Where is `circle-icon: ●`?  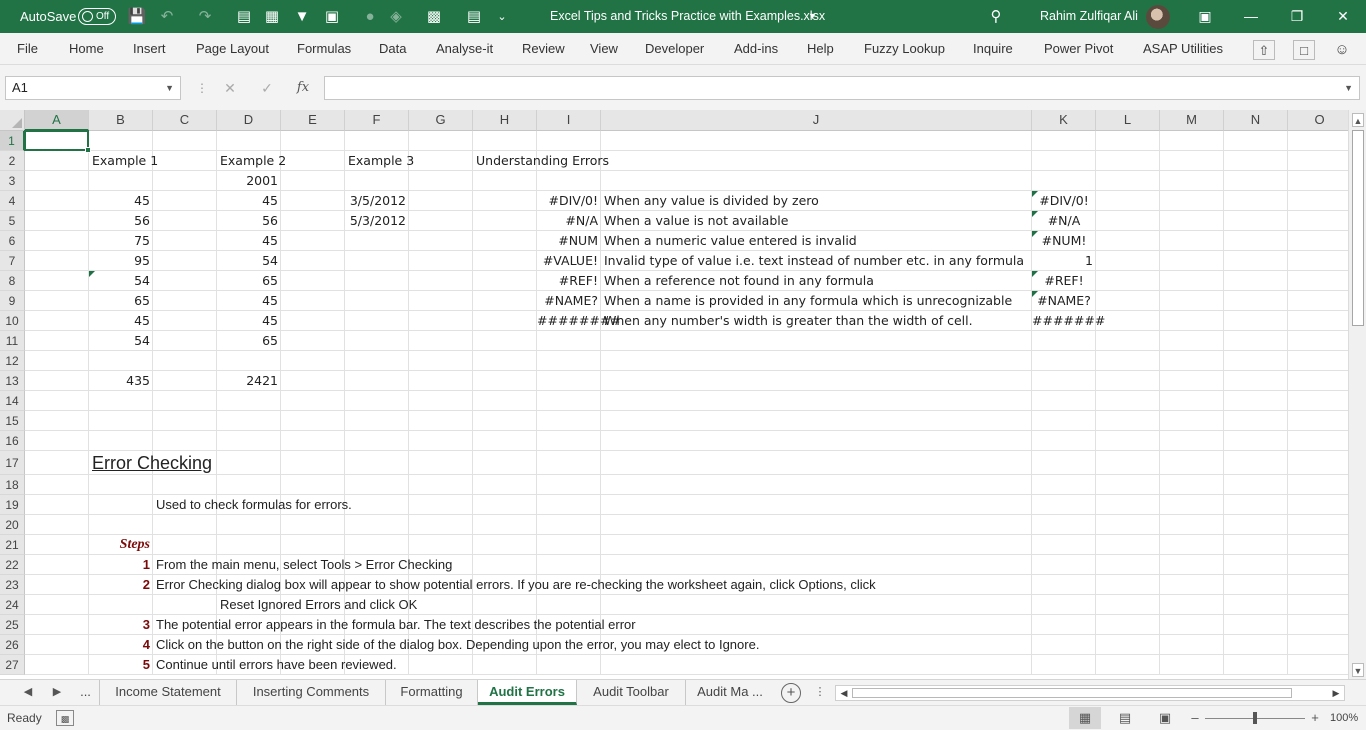 circle-icon: ● is located at coordinates (370, 17).